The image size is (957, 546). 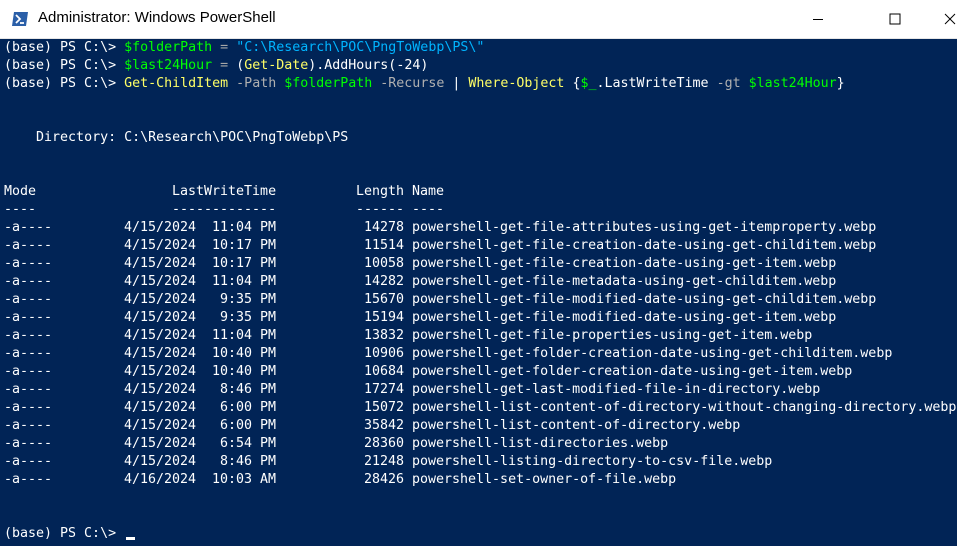 I want to click on file-length: 11514, so click(x=384, y=245).